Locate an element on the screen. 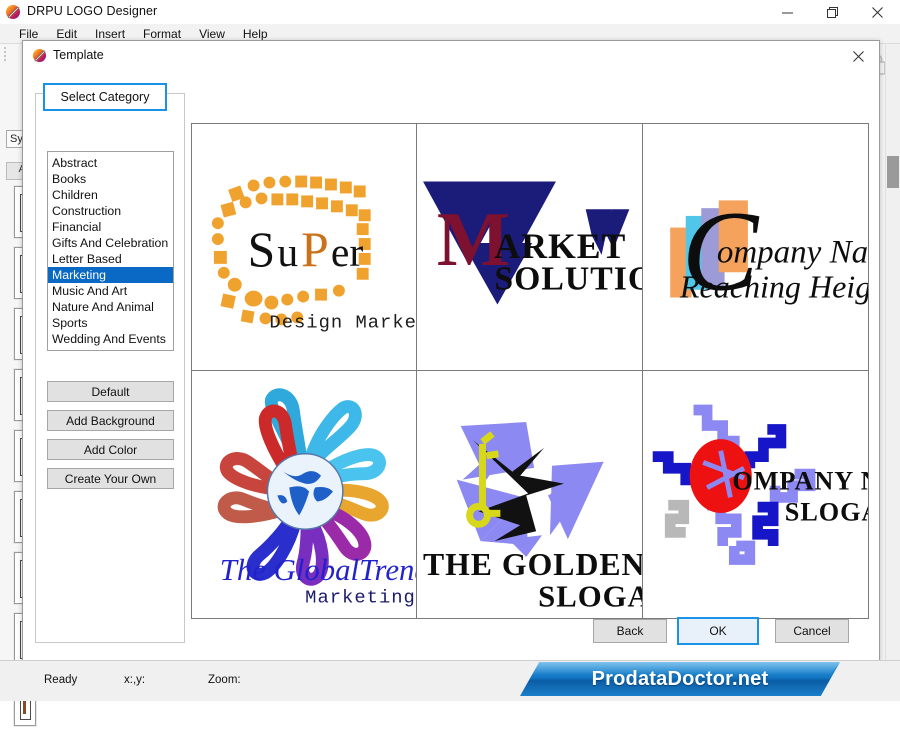 This screenshot has width=900, height=735. brand-banner: ProdataDoctor.net is located at coordinates (680, 679).